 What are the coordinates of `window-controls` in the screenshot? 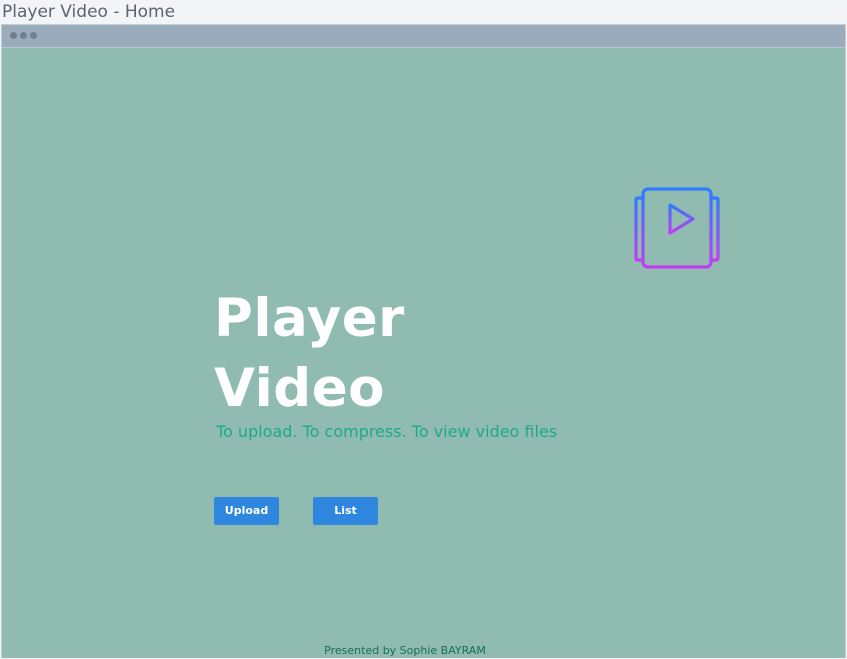 It's located at (23, 35).